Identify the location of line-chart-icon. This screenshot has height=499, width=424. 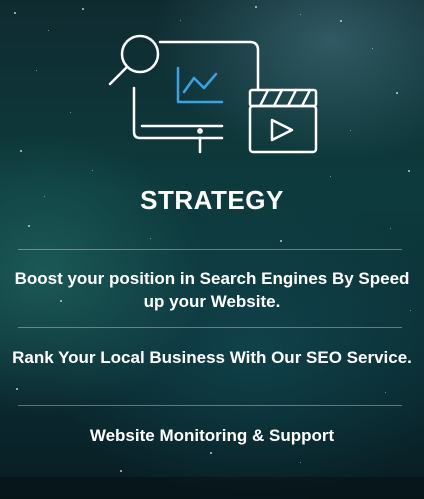
(200, 85).